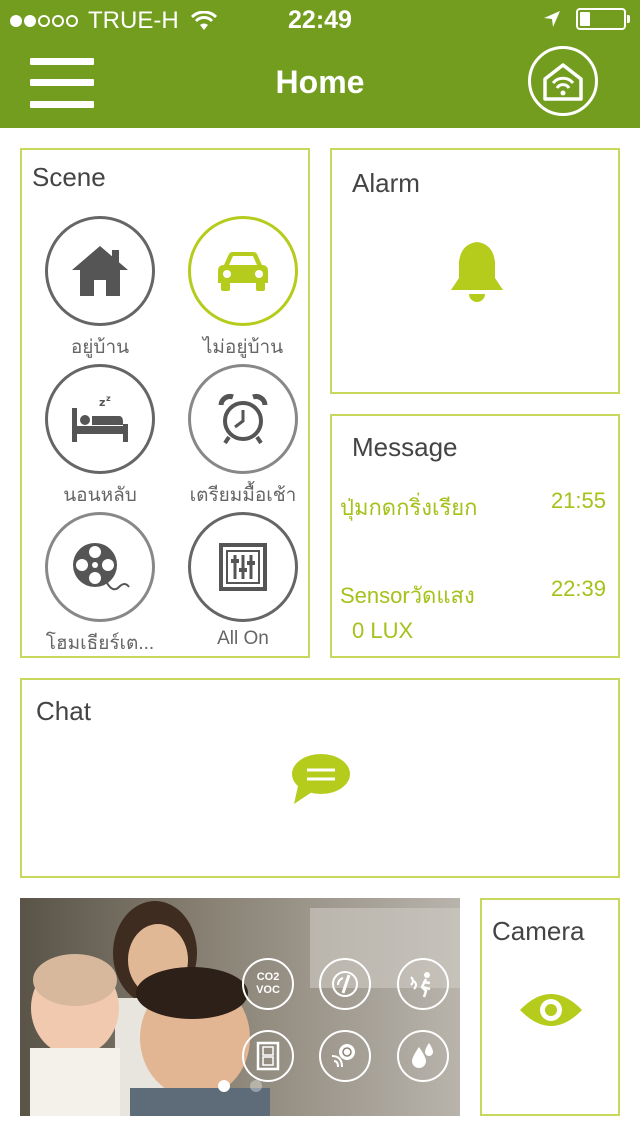 The width and height of the screenshot is (640, 1136). I want to click on scene-breakfast: เตรียมมื้อเช้า, so click(243, 437).